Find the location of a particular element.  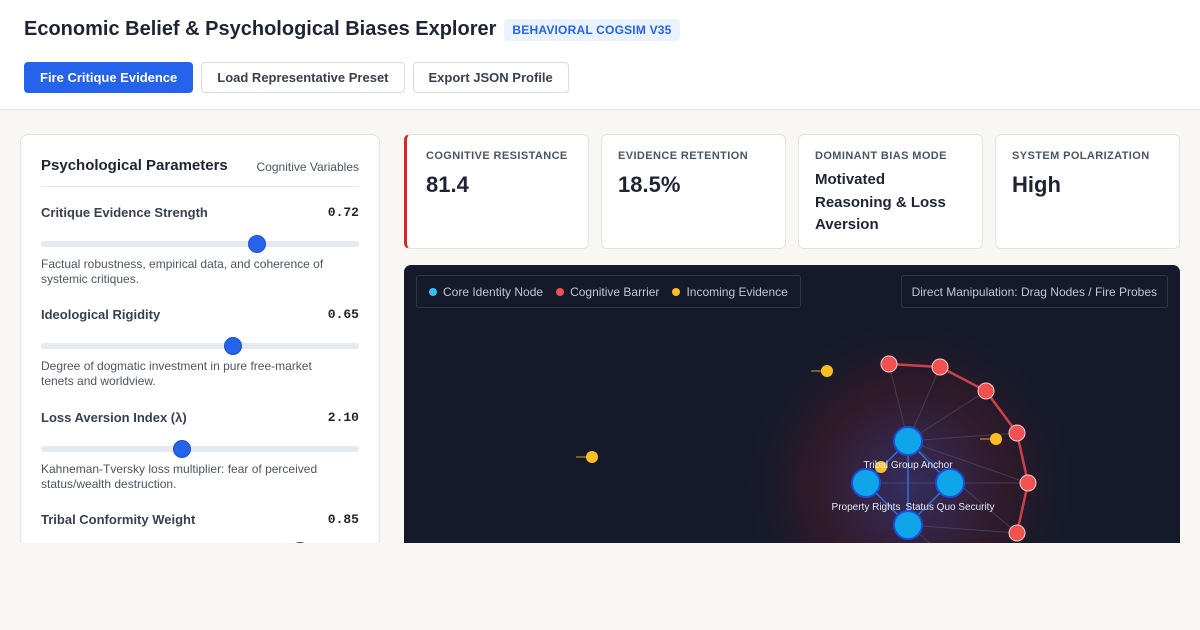

fire-critique-evidence-button: Fire Critique Evidence is located at coordinates (109, 77).